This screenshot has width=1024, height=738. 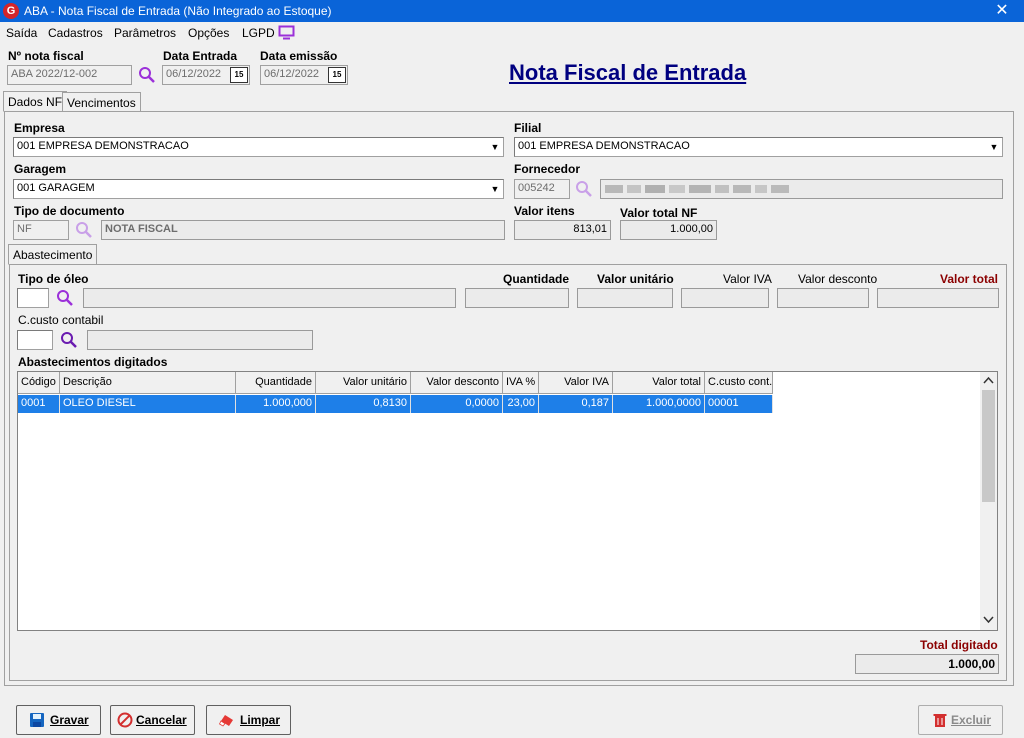 I want to click on valor-desconto-label: Valor desconto, so click(x=838, y=279).